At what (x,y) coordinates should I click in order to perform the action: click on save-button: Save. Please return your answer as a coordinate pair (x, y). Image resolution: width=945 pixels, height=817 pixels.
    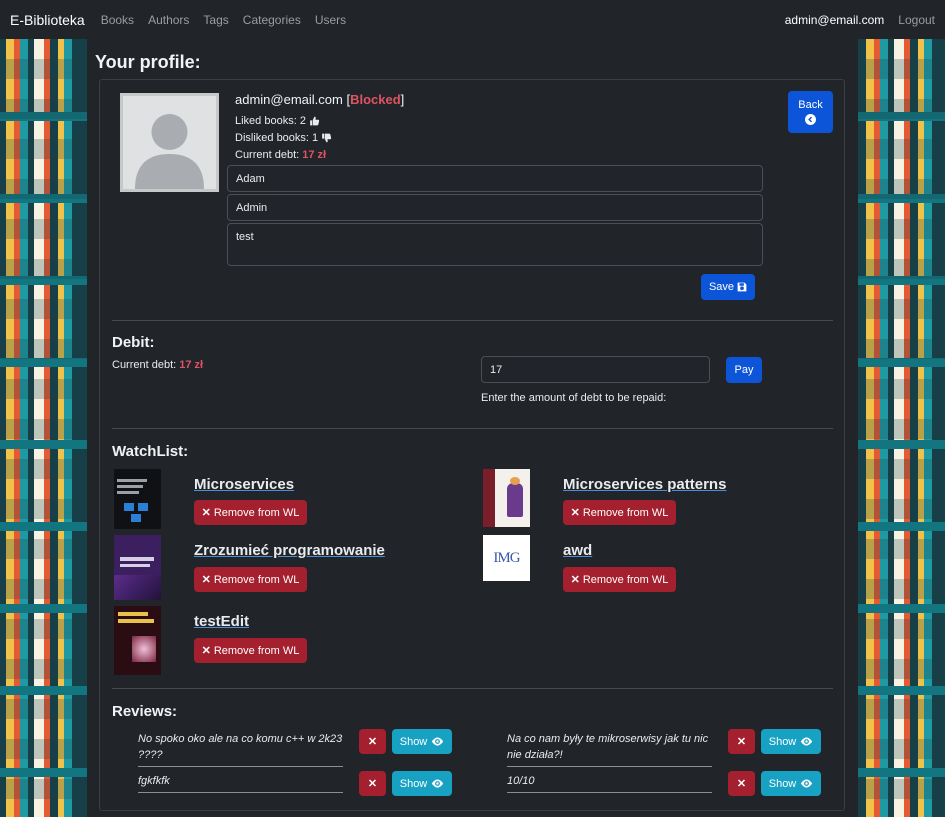
    Looking at the image, I should click on (728, 287).